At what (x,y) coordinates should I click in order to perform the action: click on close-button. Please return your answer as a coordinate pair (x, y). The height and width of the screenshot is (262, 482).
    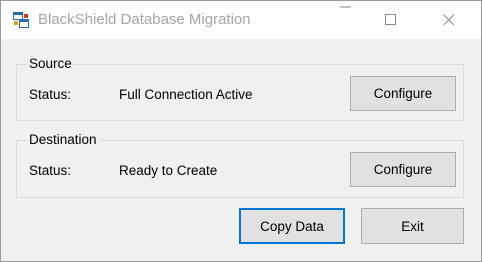
    Looking at the image, I should click on (449, 20).